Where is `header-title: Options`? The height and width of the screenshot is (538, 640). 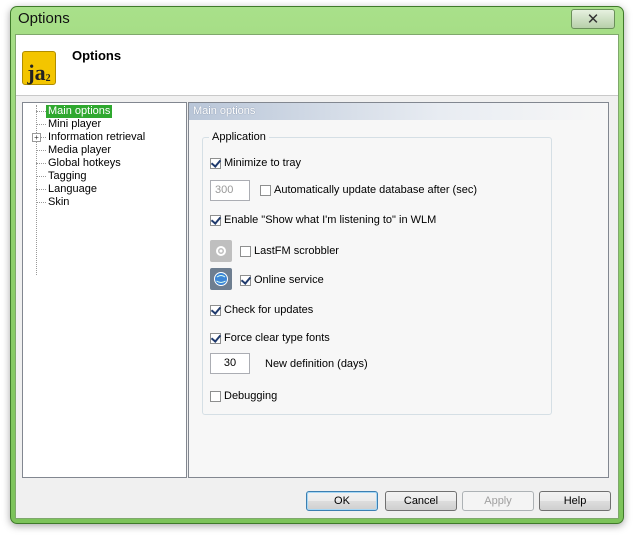
header-title: Options is located at coordinates (97, 55).